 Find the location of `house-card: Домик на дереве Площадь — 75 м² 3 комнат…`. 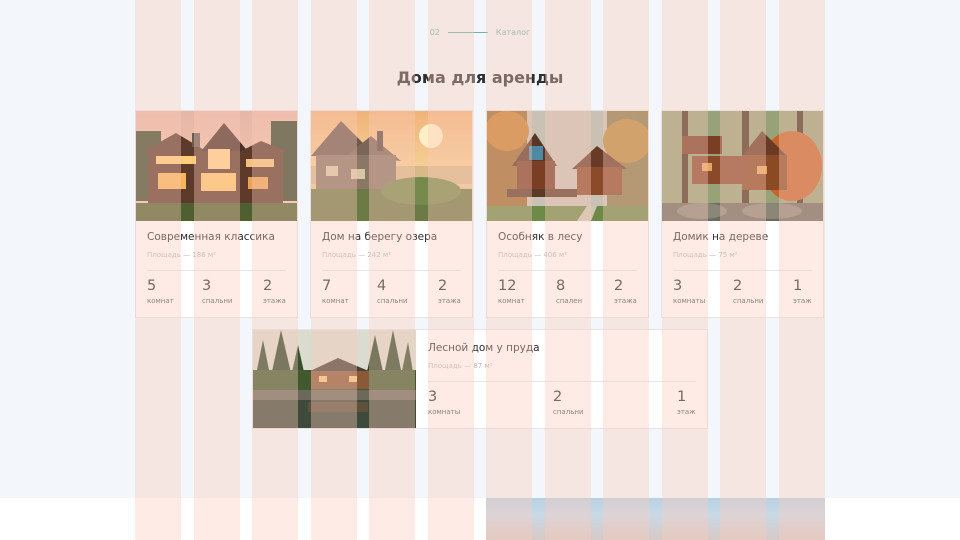

house-card: Домик на дереве Площадь — 75 м² 3 комнат… is located at coordinates (742, 214).